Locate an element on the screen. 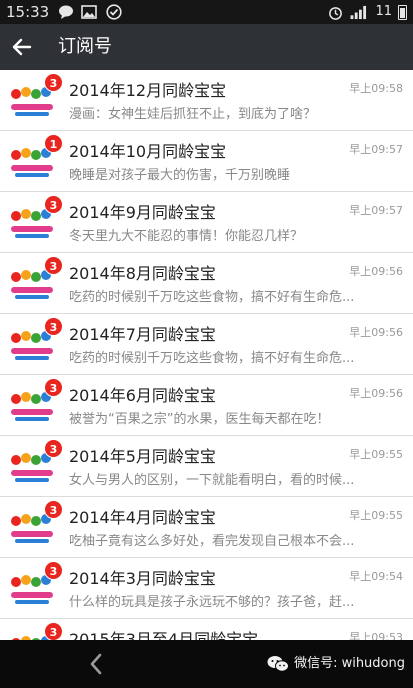 The width and height of the screenshot is (413, 688). watermark: 微信号: wihudong is located at coordinates (336, 664).